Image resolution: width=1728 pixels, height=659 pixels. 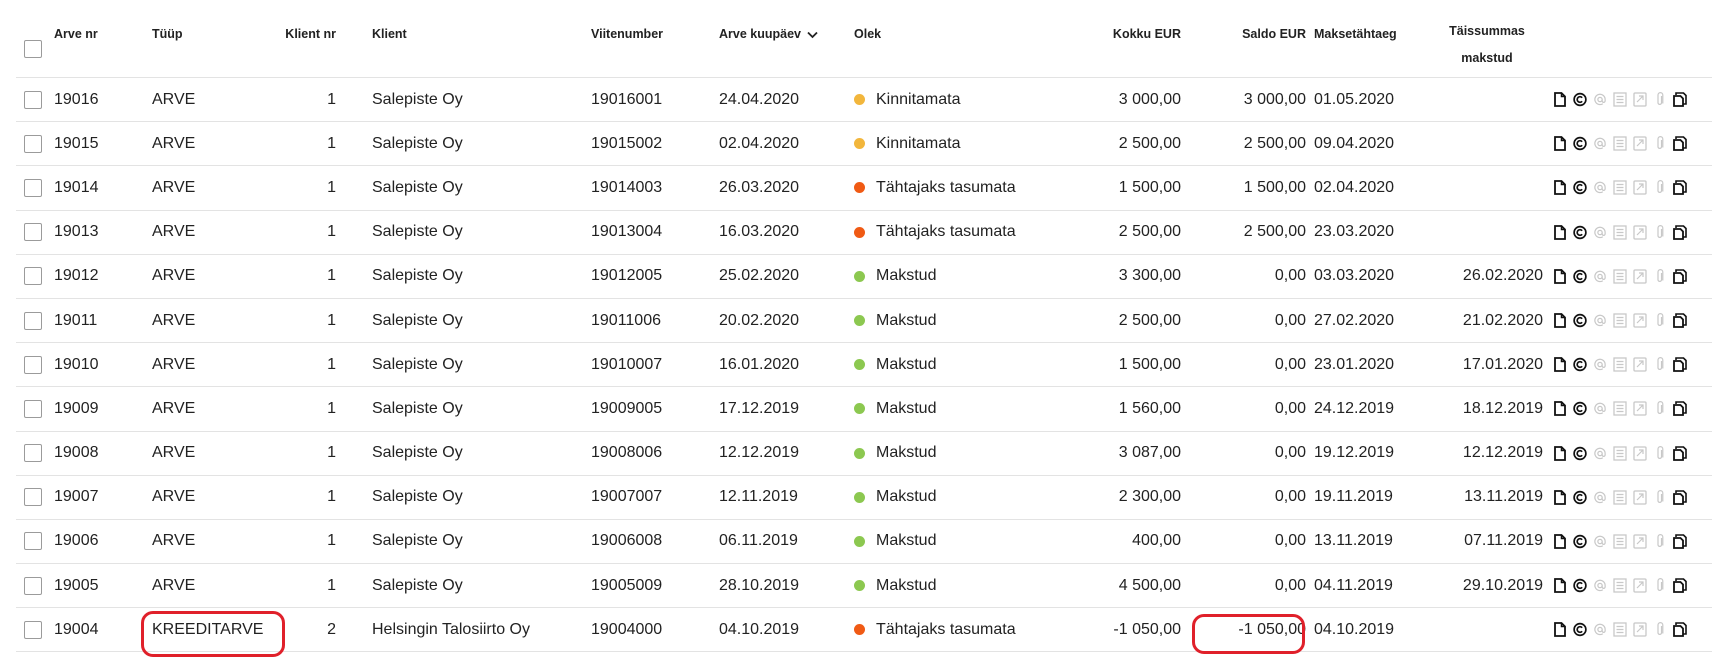 I want to click on cell-arve-nr: 19004, so click(x=76, y=629).